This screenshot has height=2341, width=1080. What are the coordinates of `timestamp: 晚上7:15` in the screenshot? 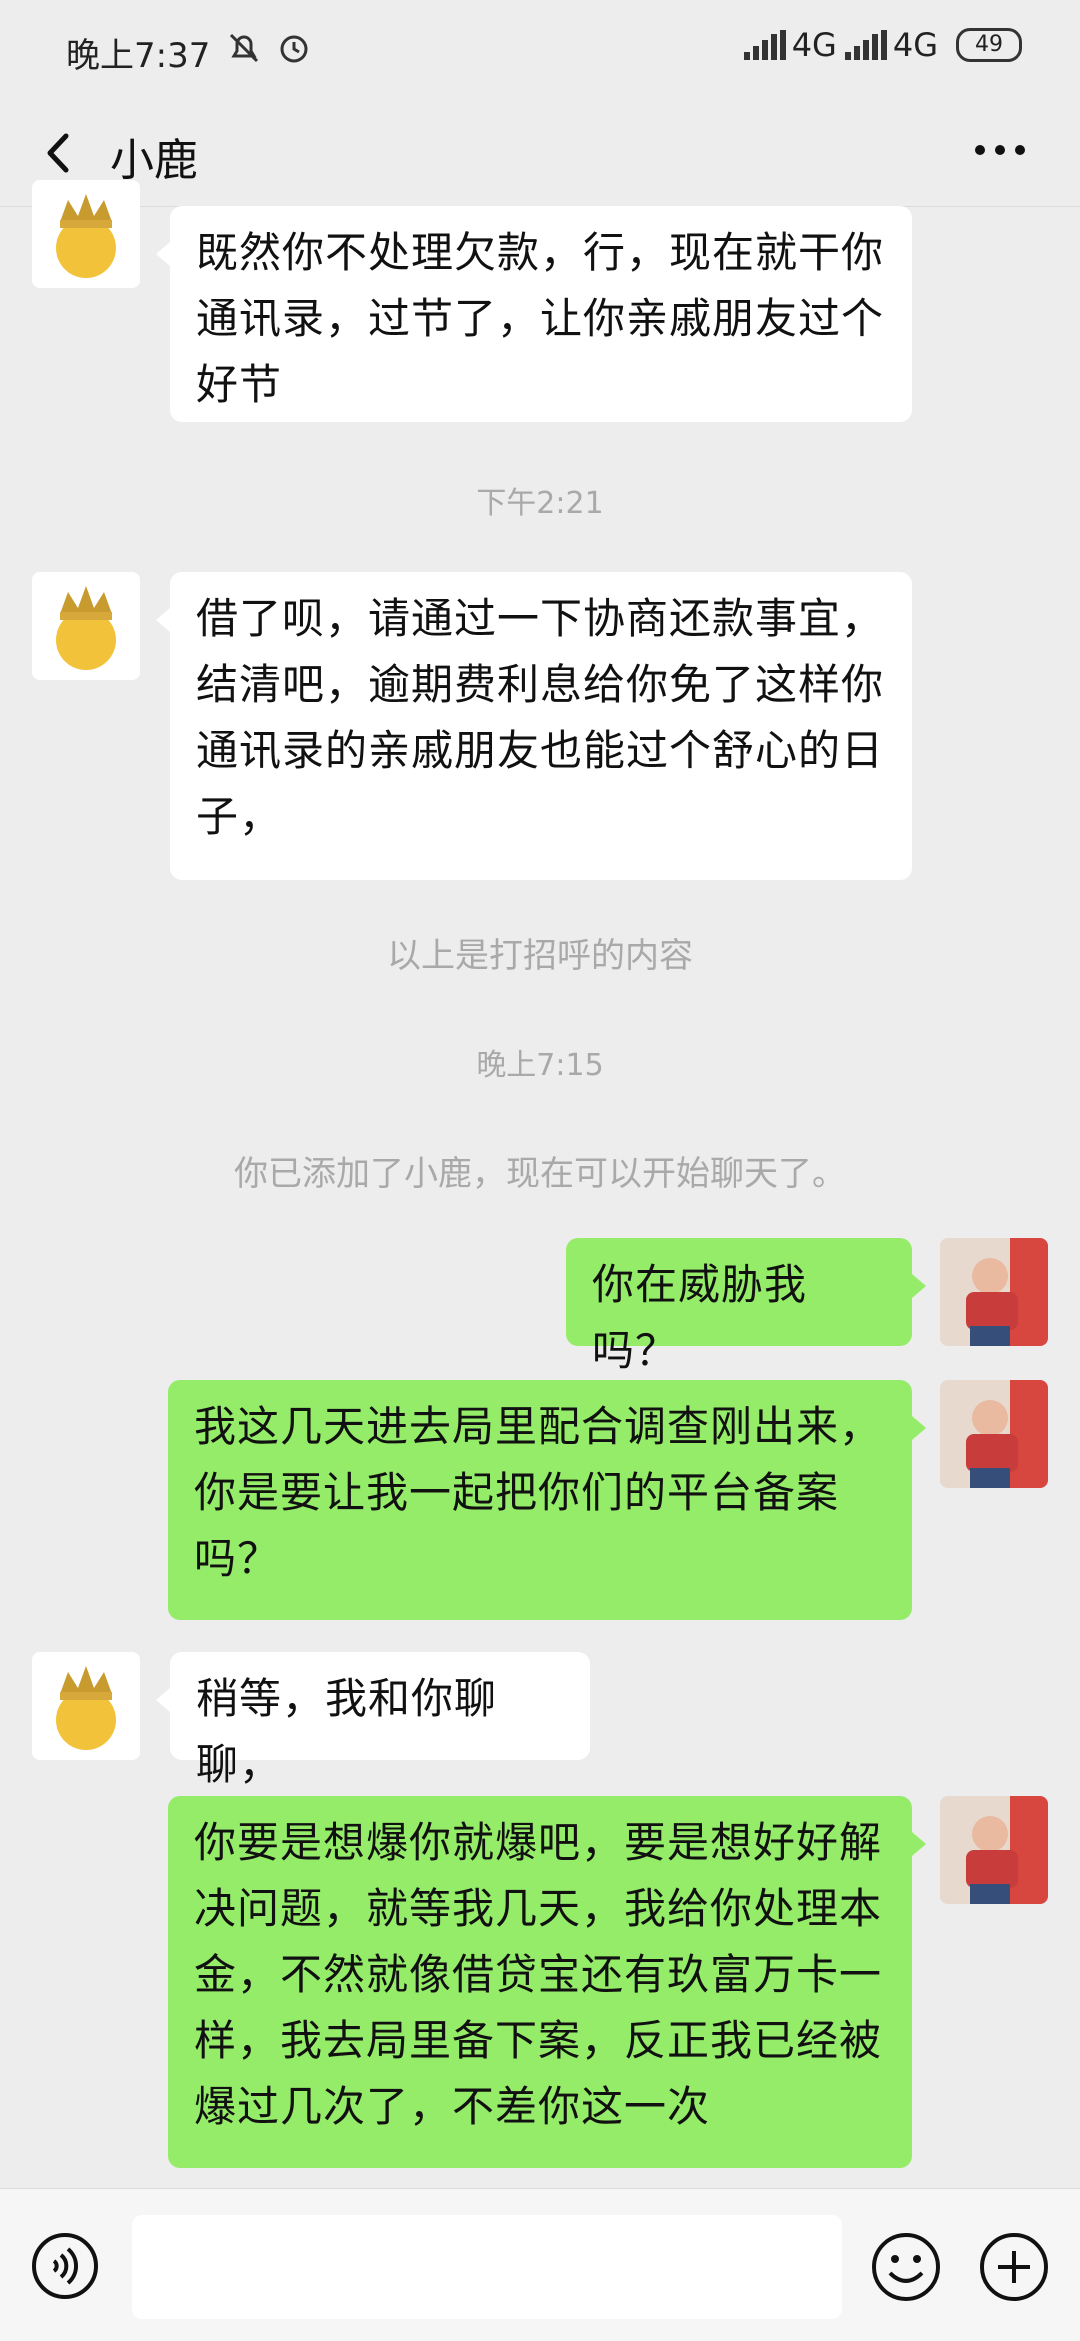 It's located at (540, 1065).